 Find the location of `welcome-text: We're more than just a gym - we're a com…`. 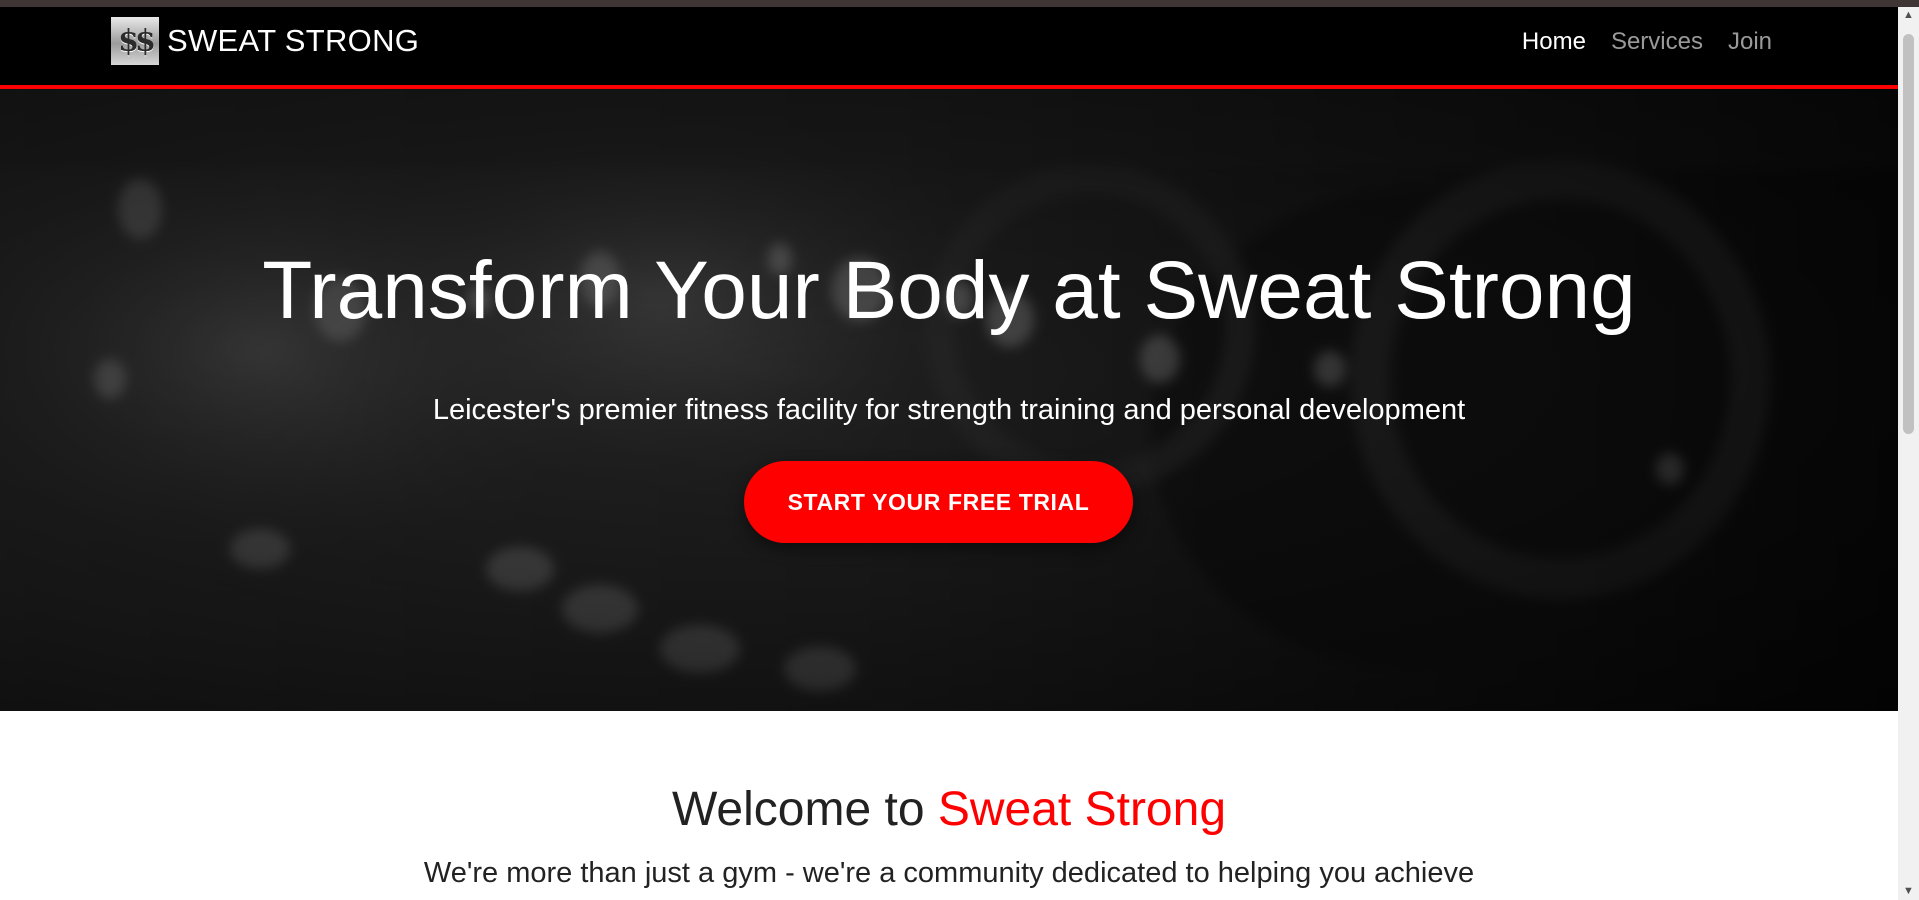

welcome-text: We're more than just a gym - we're a com… is located at coordinates (949, 873).